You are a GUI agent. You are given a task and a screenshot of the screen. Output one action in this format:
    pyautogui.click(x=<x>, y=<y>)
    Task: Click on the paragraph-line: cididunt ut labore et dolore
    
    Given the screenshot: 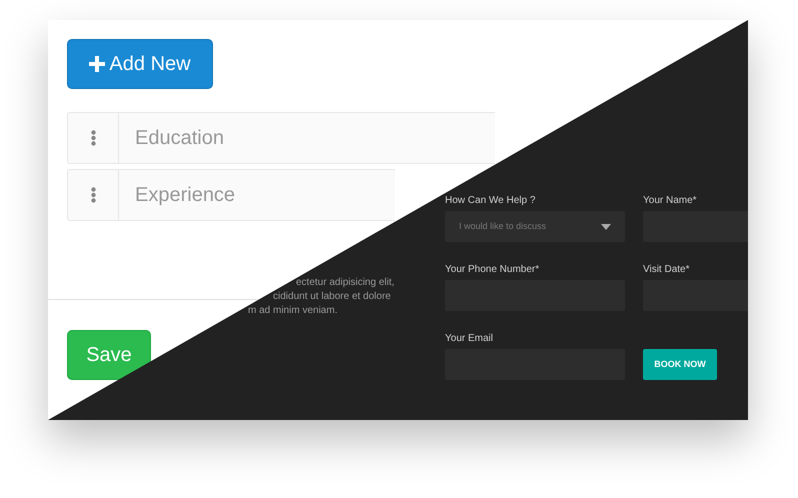 What is the action you would take?
    pyautogui.click(x=332, y=297)
    